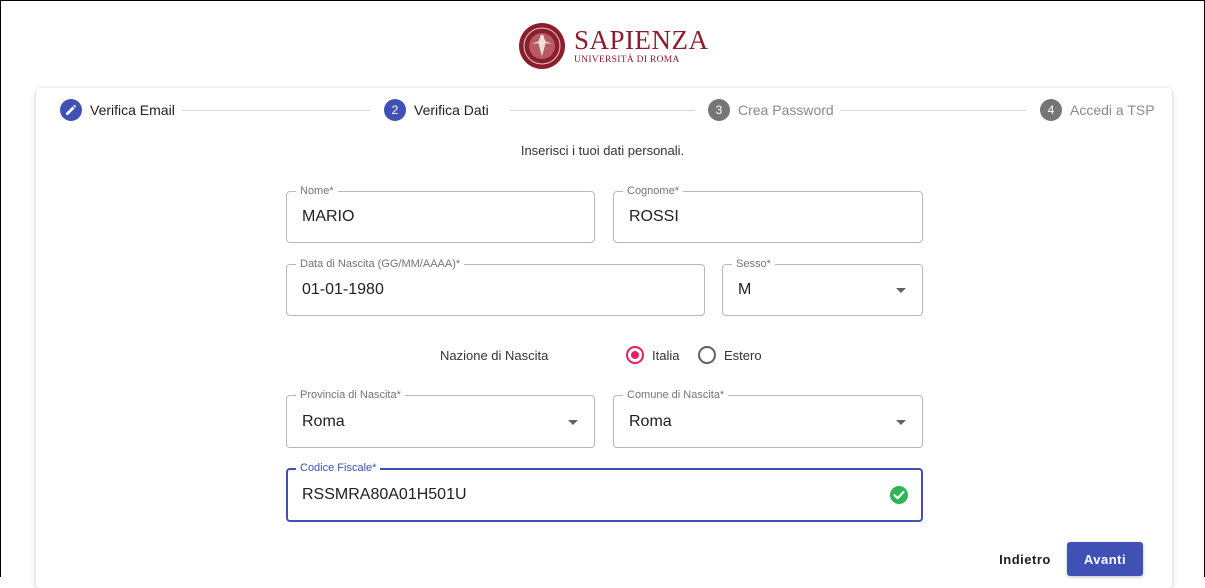 The width and height of the screenshot is (1205, 588). I want to click on brand-subtitle: UNIVERSITÀ DI ROMA, so click(627, 59).